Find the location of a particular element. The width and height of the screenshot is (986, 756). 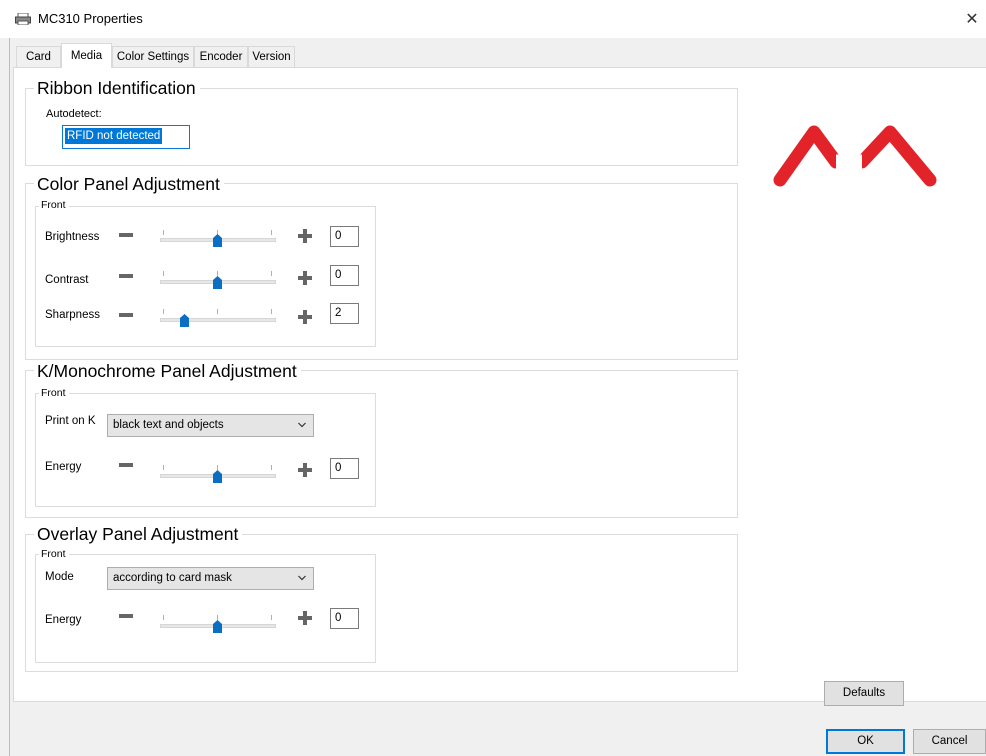

ribbon-identification-title: Ribbon Identification is located at coordinates (117, 88).